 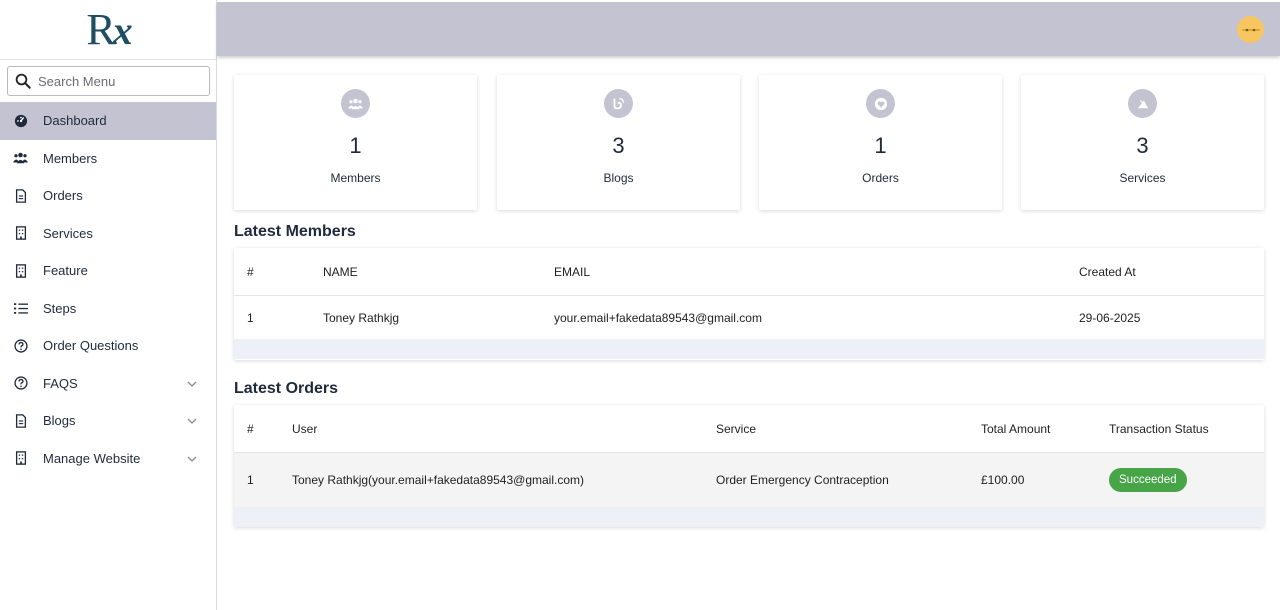 I want to click on cell-created: 29-06-2025, so click(x=1110, y=317).